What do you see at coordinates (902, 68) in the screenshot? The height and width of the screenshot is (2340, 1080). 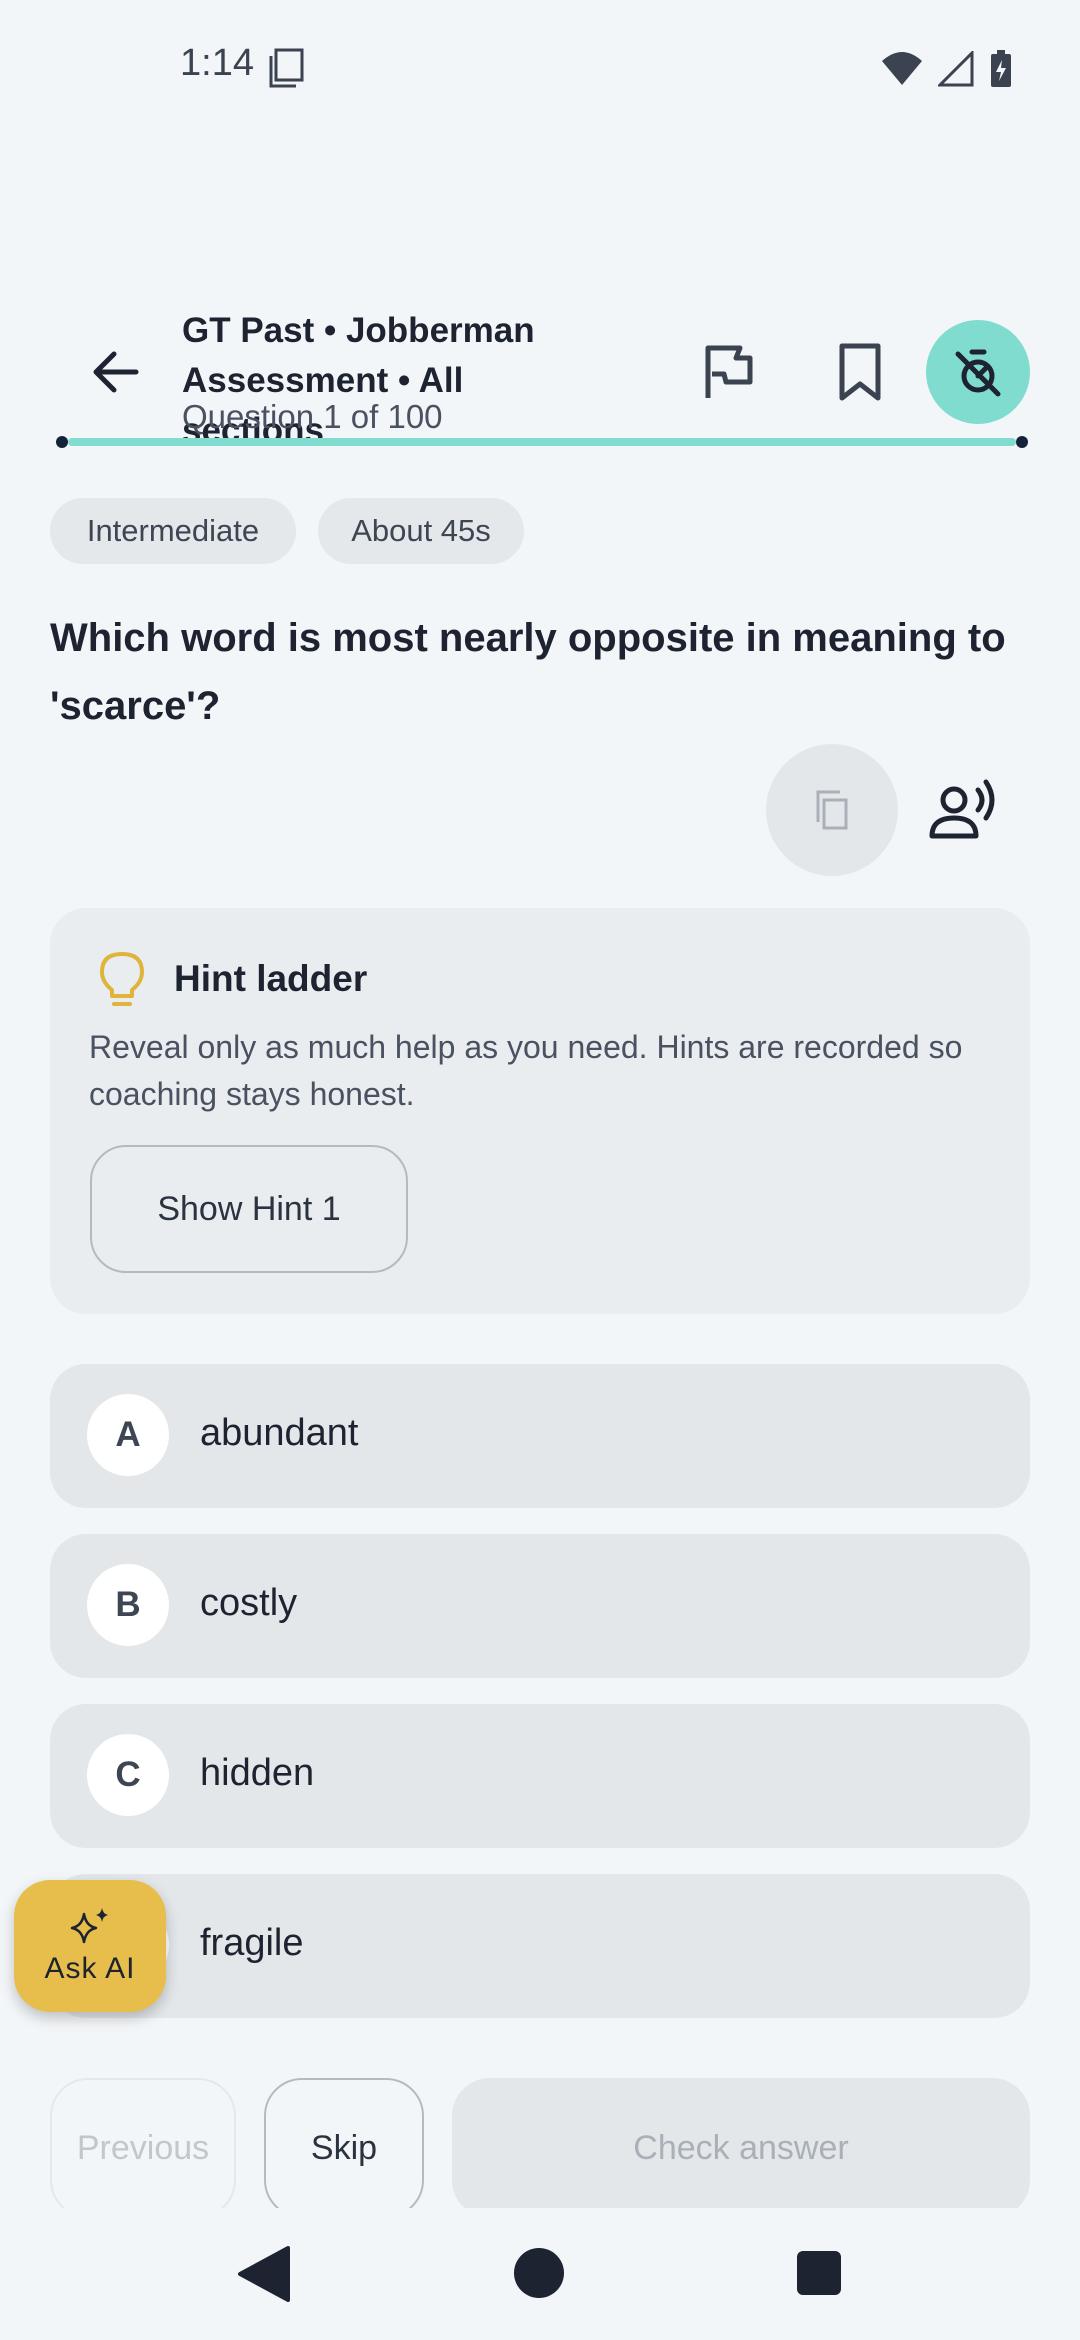 I see `wifi-icon` at bounding box center [902, 68].